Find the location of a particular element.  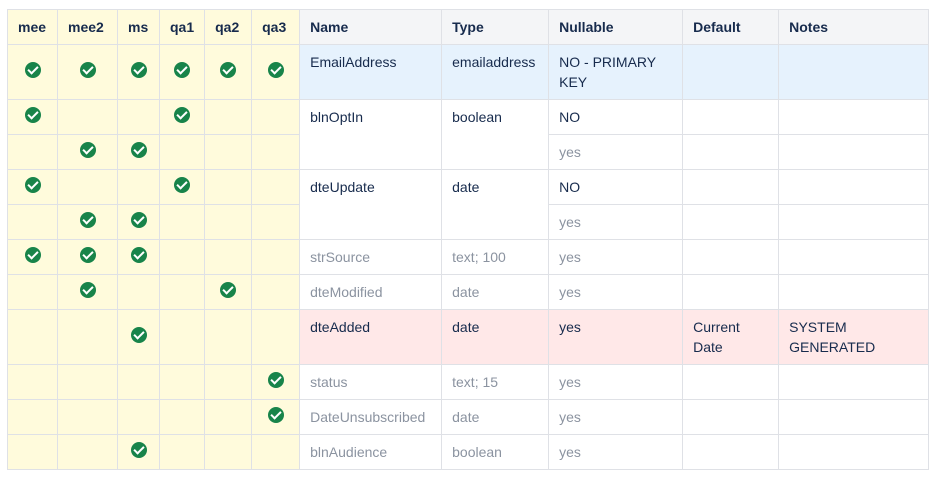

table-row: blnOptIn boolean NO is located at coordinates (468, 134).